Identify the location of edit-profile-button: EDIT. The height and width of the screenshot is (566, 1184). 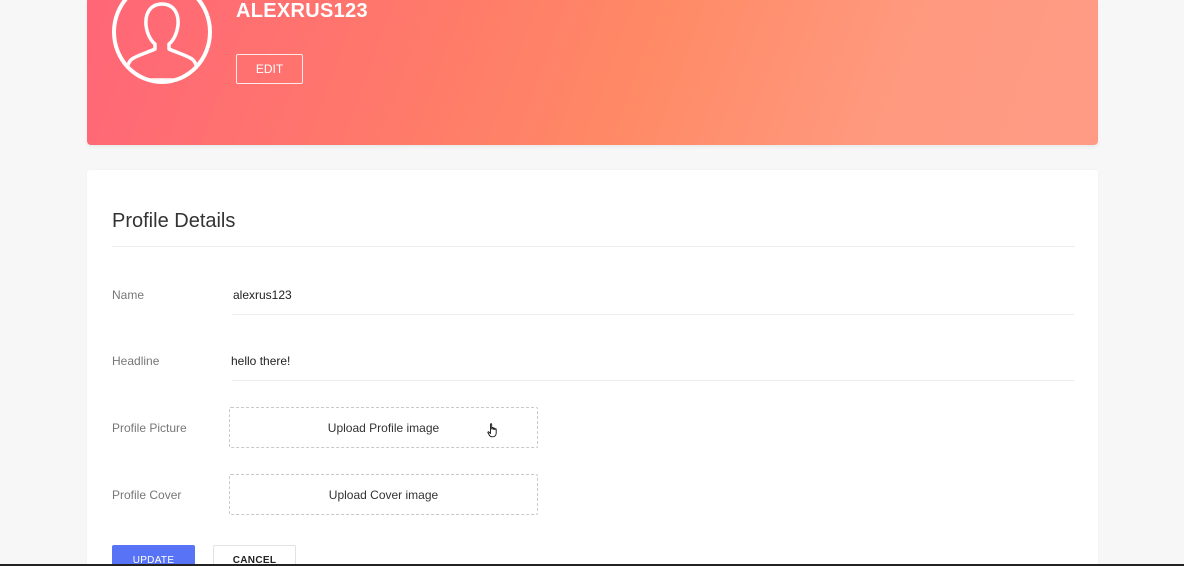
(269, 69).